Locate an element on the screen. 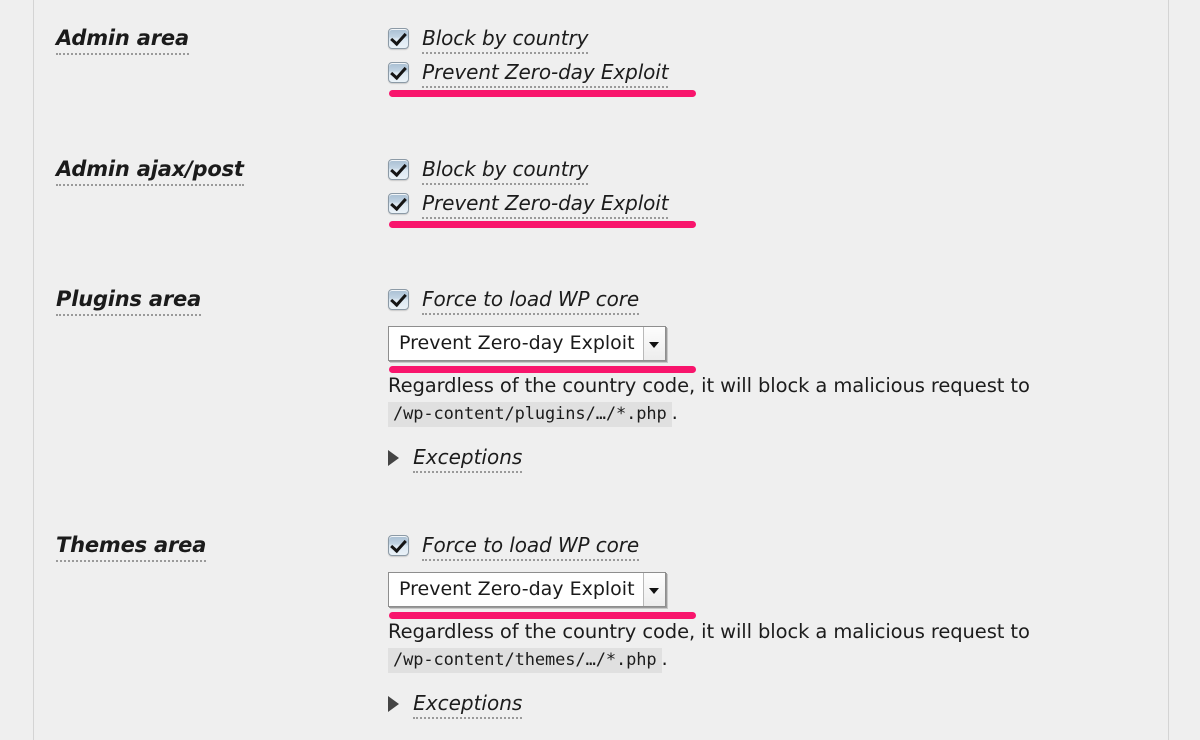  exceptions-toggle-plugins: Exceptions is located at coordinates (773, 459).